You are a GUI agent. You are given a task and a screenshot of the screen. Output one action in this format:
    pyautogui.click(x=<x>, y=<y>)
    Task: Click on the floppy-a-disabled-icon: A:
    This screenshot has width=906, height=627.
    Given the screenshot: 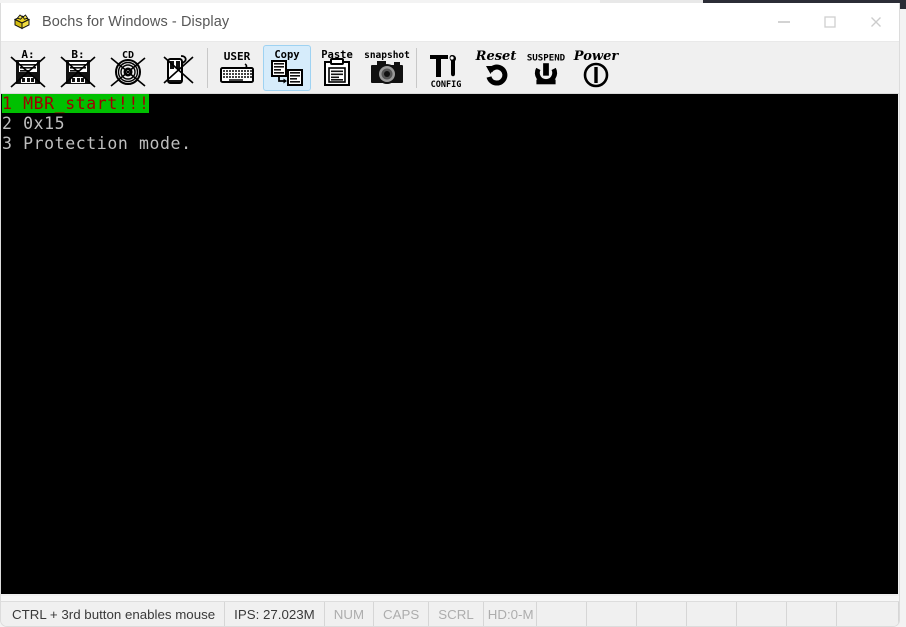 What is the action you would take?
    pyautogui.click(x=28, y=68)
    